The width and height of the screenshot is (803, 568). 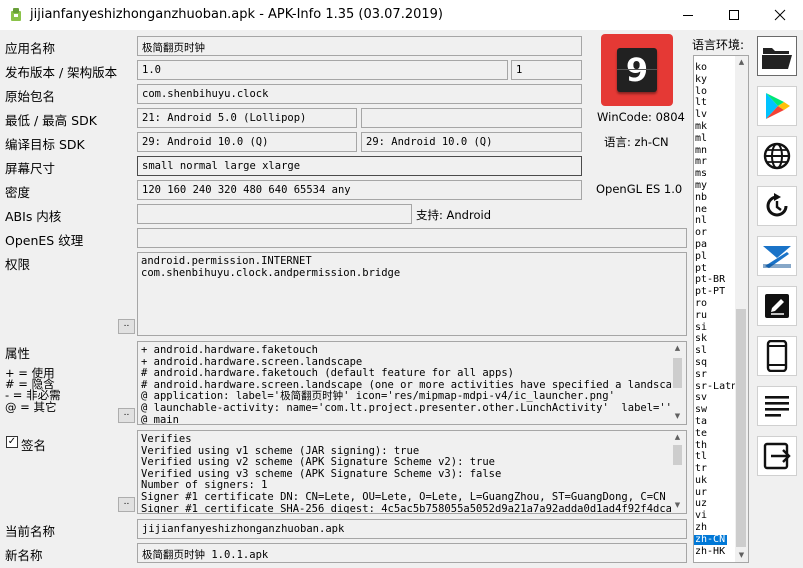 I want to click on exit-button, so click(x=777, y=456).